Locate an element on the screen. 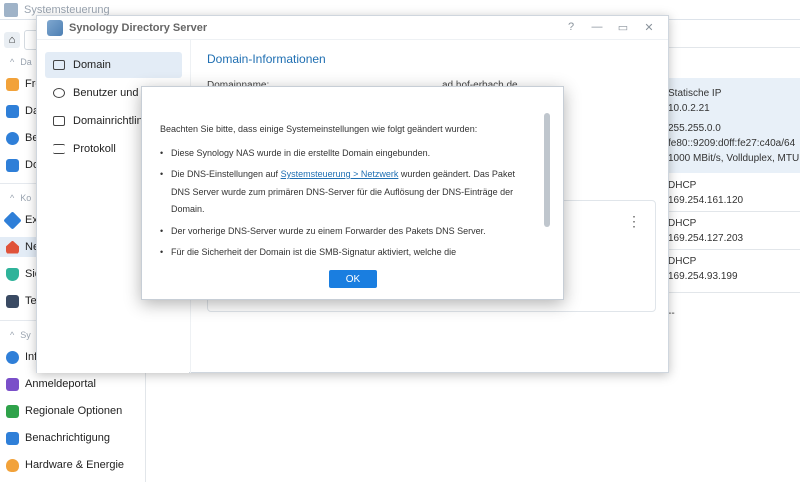 Image resolution: width=800 pixels, height=482 pixels. policy-icon is located at coordinates (59, 121).